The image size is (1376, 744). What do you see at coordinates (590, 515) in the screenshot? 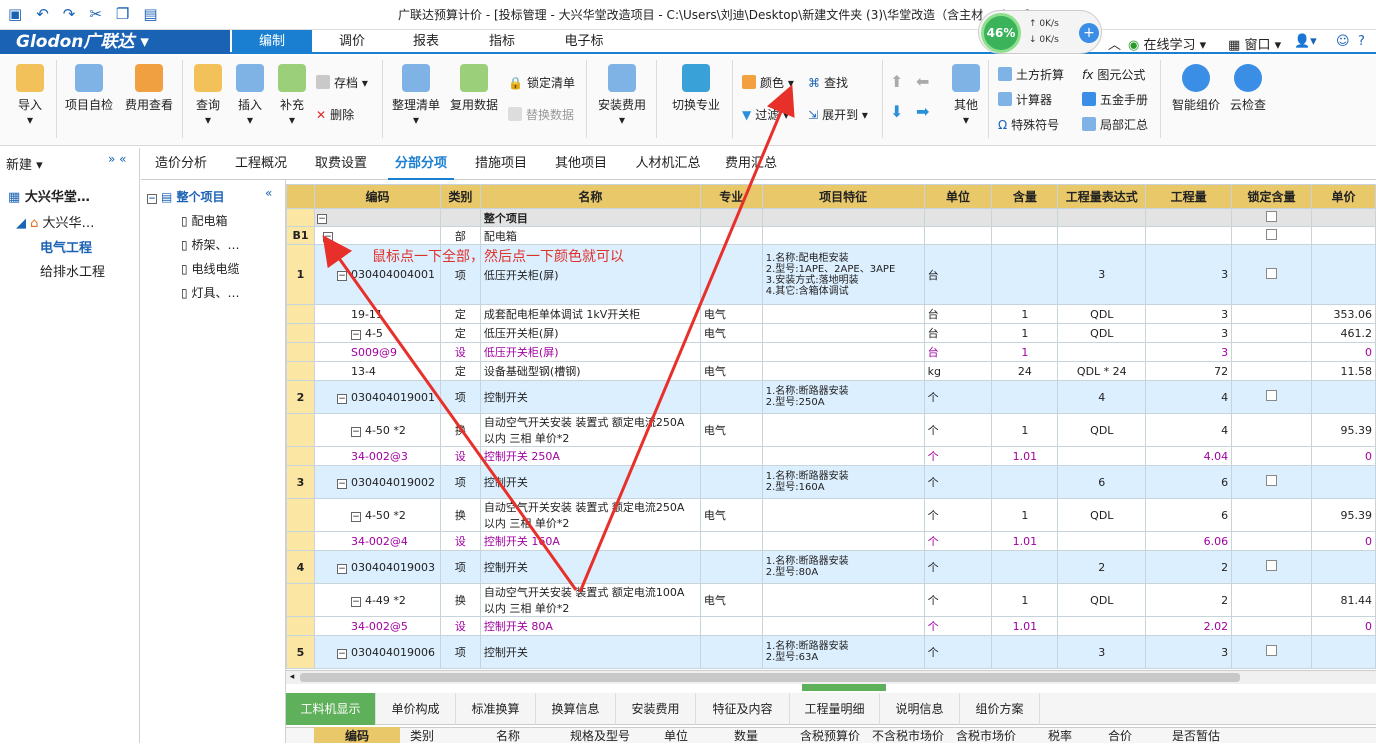
I see `cell-name: 自动空气开关安装 装置式 额定电流250A 以内 三相 单价*2` at bounding box center [590, 515].